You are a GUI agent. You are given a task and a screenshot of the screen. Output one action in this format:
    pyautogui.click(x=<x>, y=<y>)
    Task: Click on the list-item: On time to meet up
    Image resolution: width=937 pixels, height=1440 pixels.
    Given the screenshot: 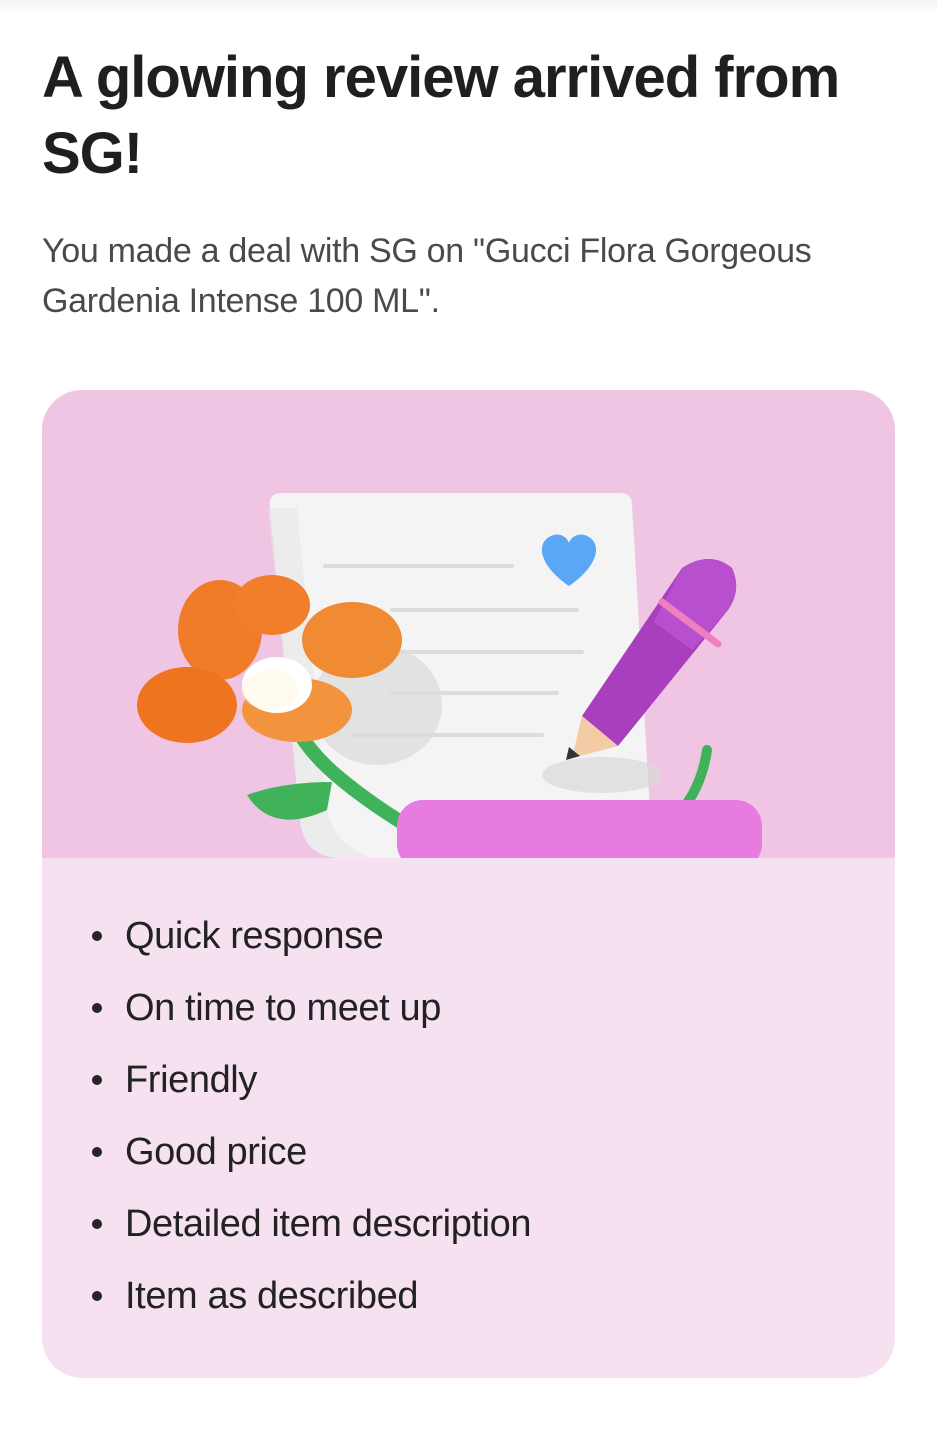 What is the action you would take?
    pyautogui.click(x=464, y=1008)
    